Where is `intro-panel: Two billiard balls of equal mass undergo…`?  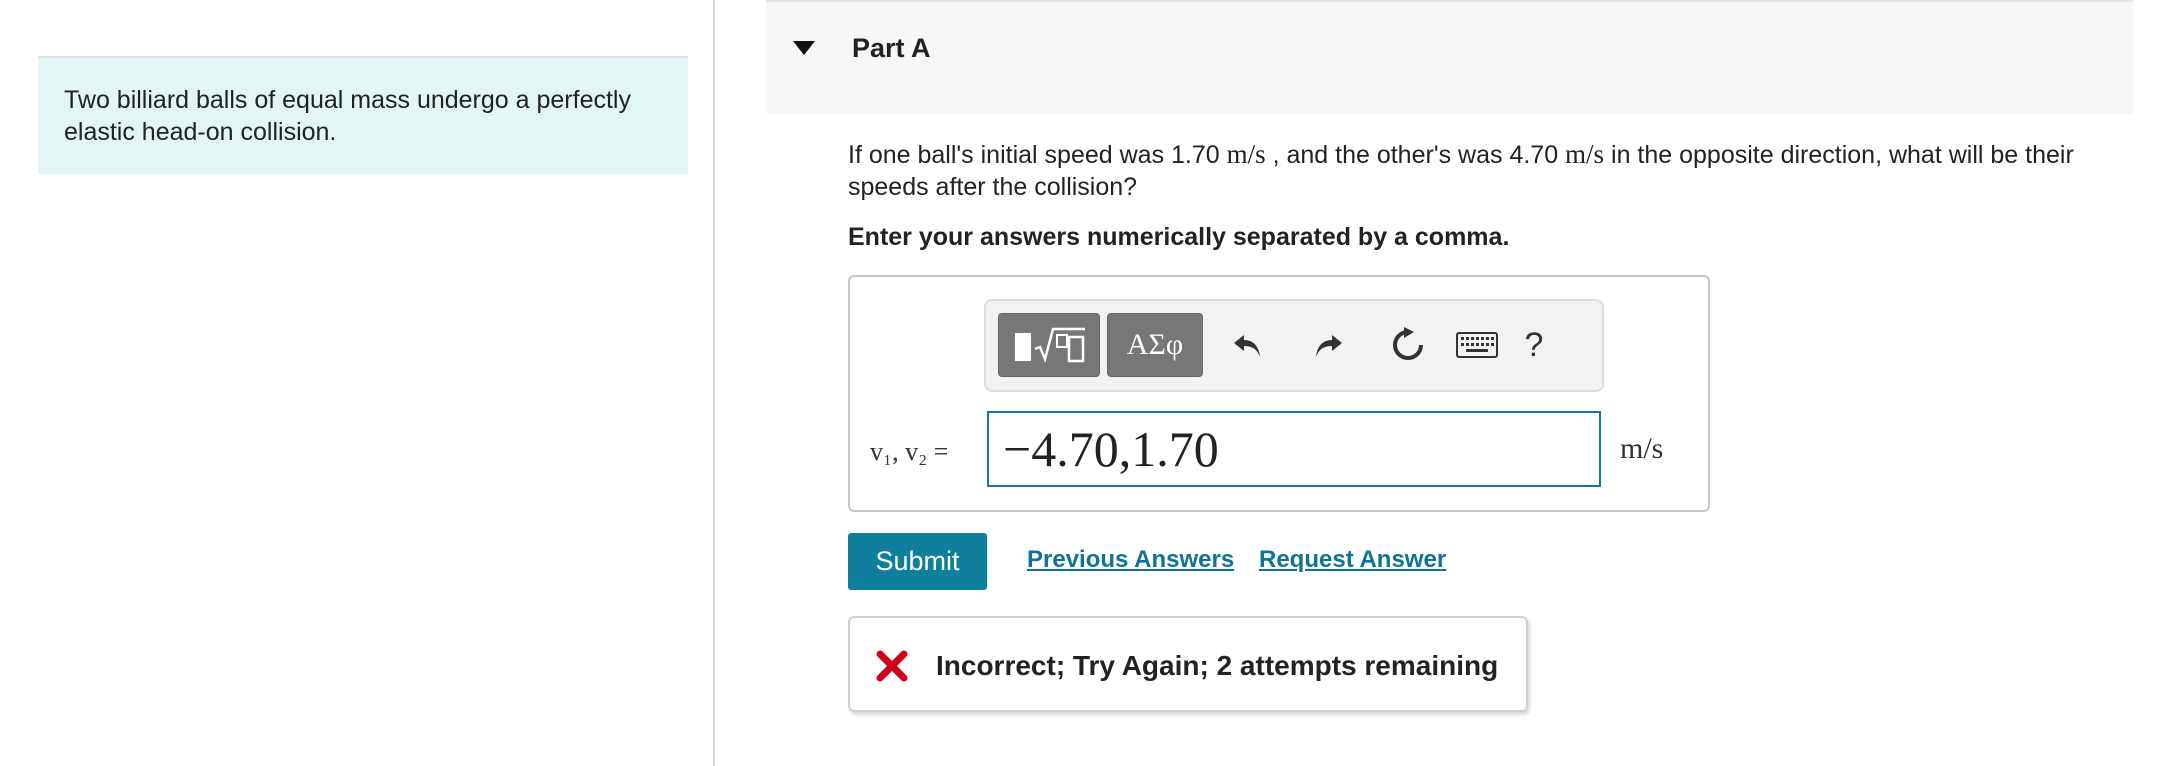 intro-panel: Two billiard balls of equal mass undergo… is located at coordinates (363, 115).